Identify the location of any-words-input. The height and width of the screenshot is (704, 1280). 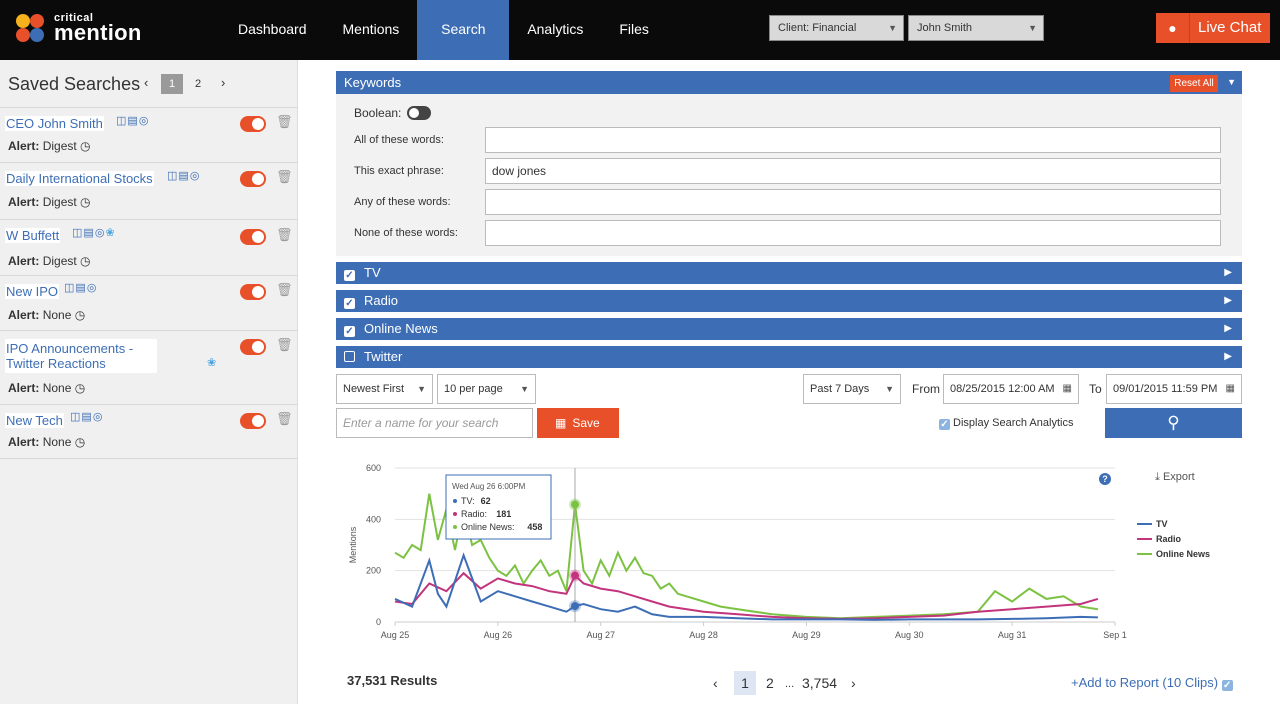
(853, 202).